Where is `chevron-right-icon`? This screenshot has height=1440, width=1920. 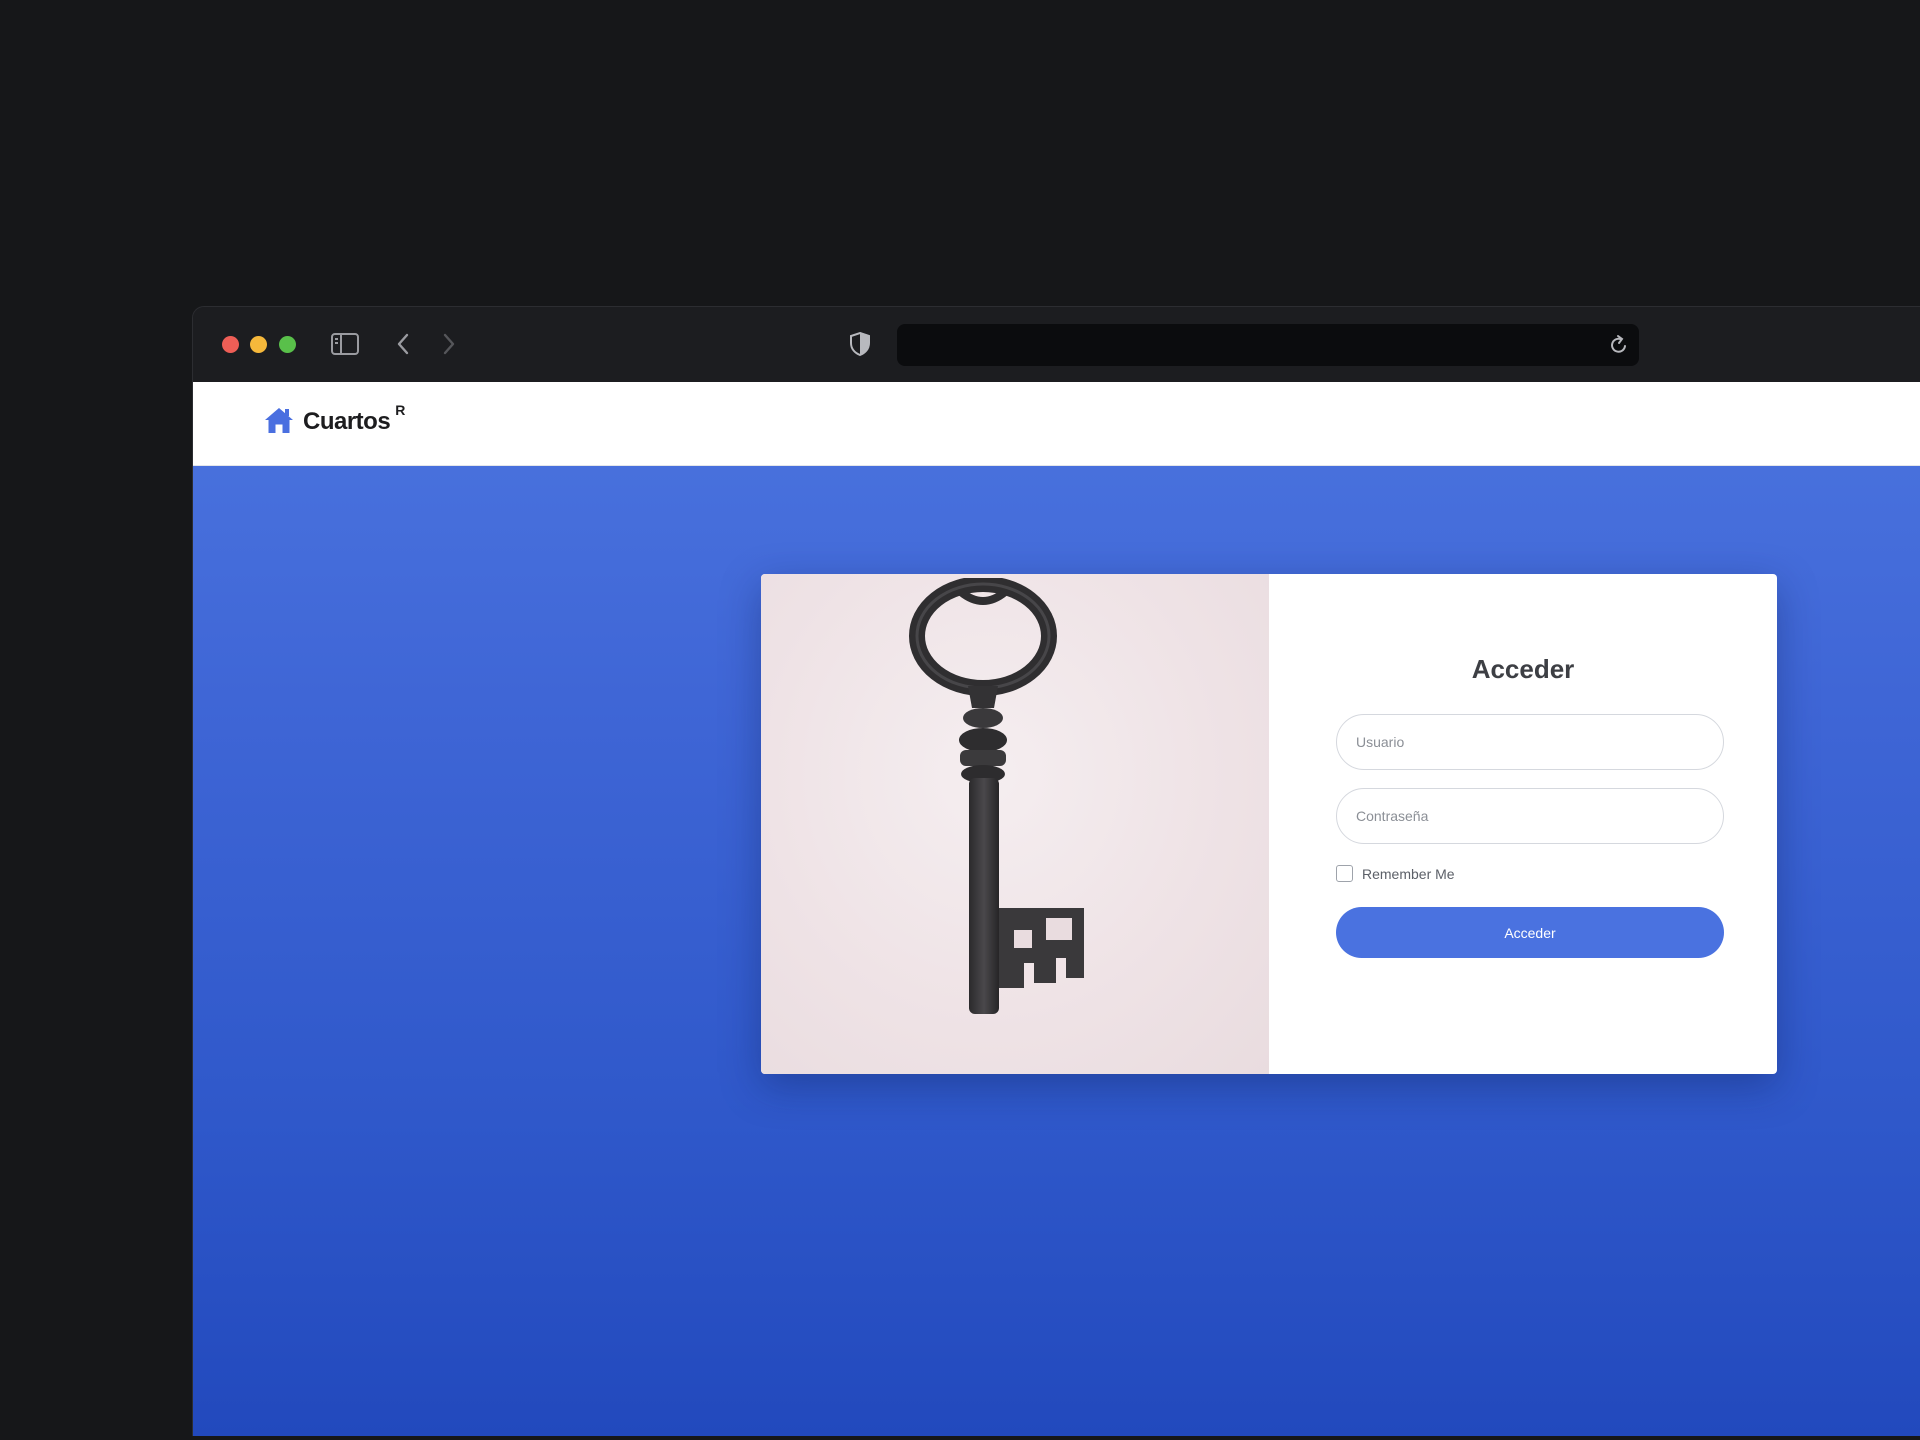
chevron-right-icon is located at coordinates (449, 344).